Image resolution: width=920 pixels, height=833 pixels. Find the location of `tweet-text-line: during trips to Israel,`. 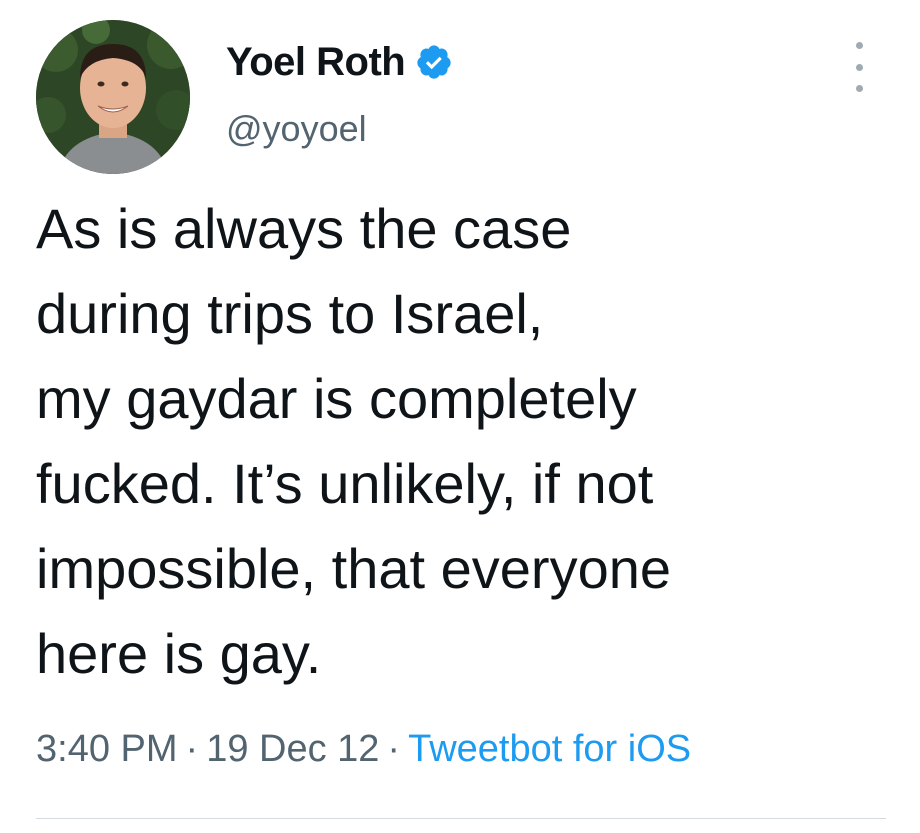

tweet-text-line: during trips to Israel, is located at coordinates (290, 313).